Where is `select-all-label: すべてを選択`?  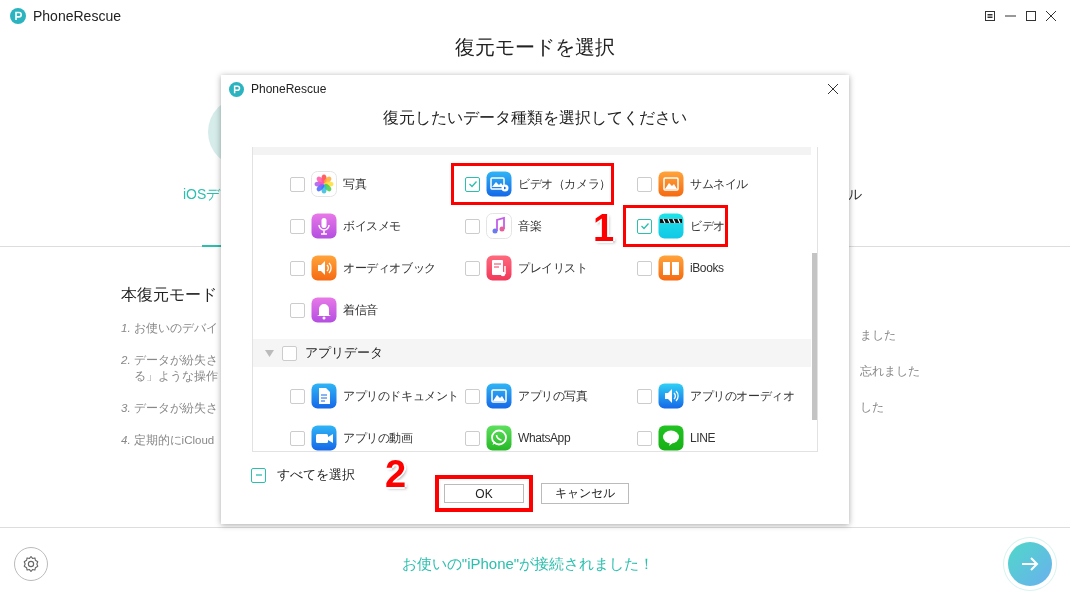
select-all-label: すべてを選択 is located at coordinates (316, 475).